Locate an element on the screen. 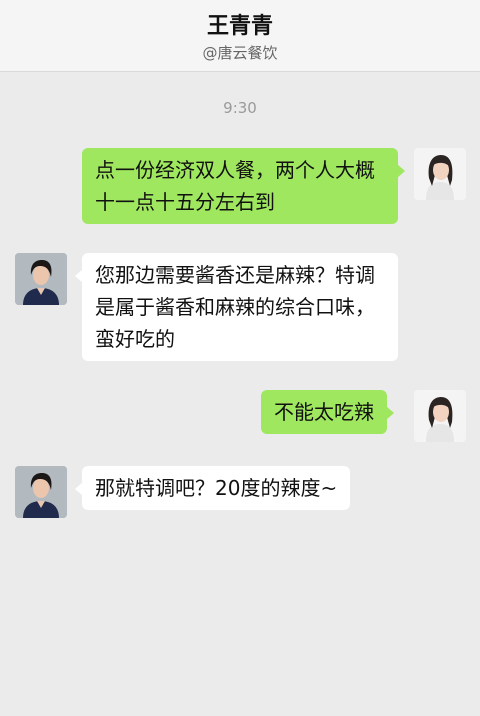 The height and width of the screenshot is (716, 480). message-bubble-sent: 不能太吃辣 is located at coordinates (327, 412).